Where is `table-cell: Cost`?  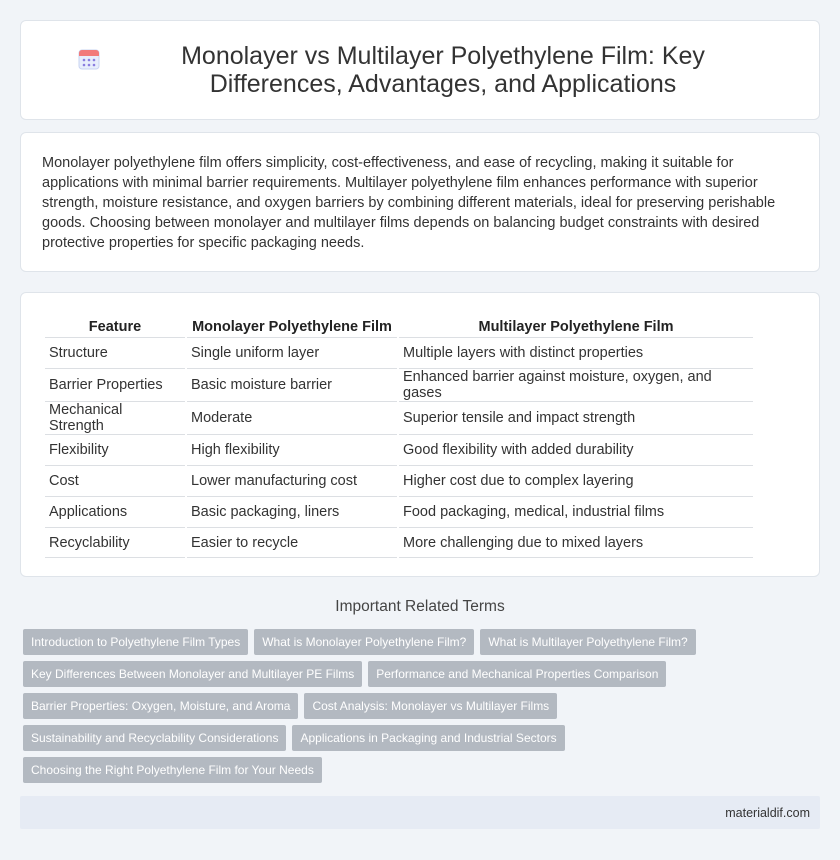 table-cell: Cost is located at coordinates (115, 480).